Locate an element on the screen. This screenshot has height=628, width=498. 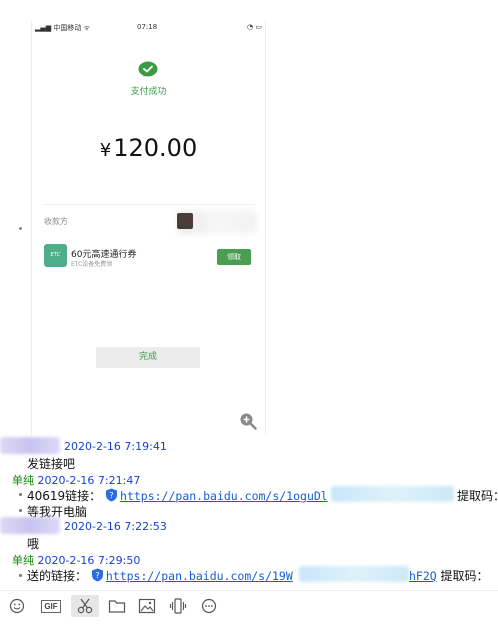
message-timestamp: 2020-2-16 7:29:50 is located at coordinates (89, 560).